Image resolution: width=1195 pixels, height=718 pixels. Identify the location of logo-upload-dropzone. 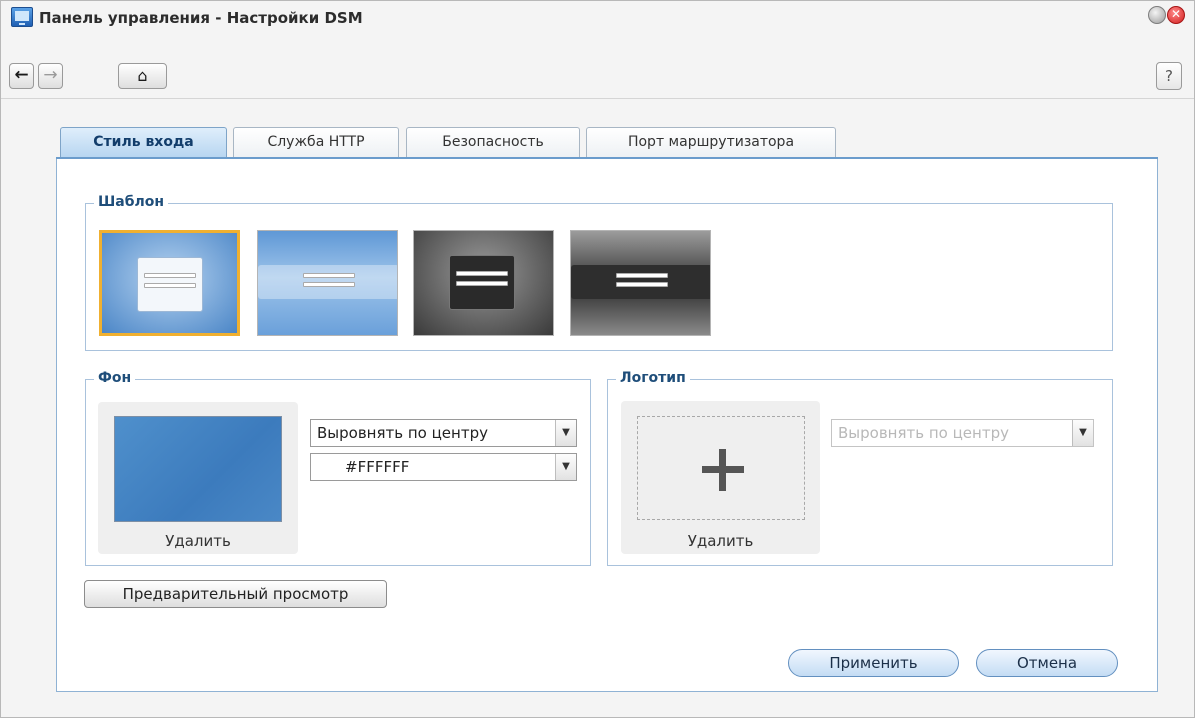
(721, 468).